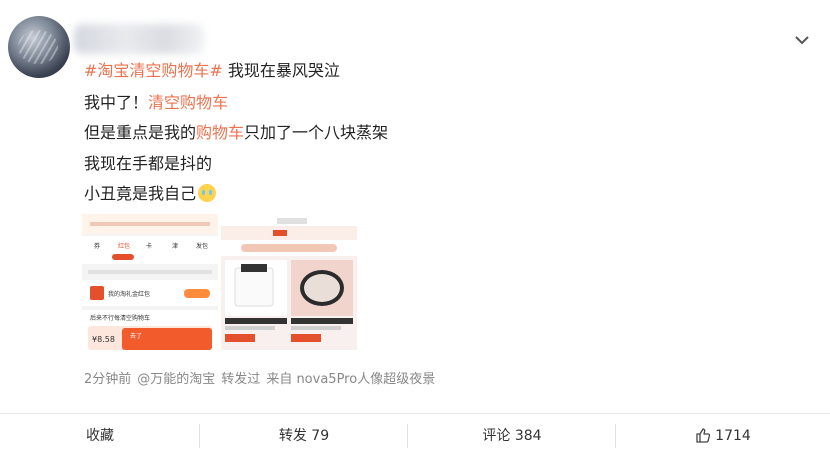  I want to click on repost-button: 转发 79, so click(304, 436).